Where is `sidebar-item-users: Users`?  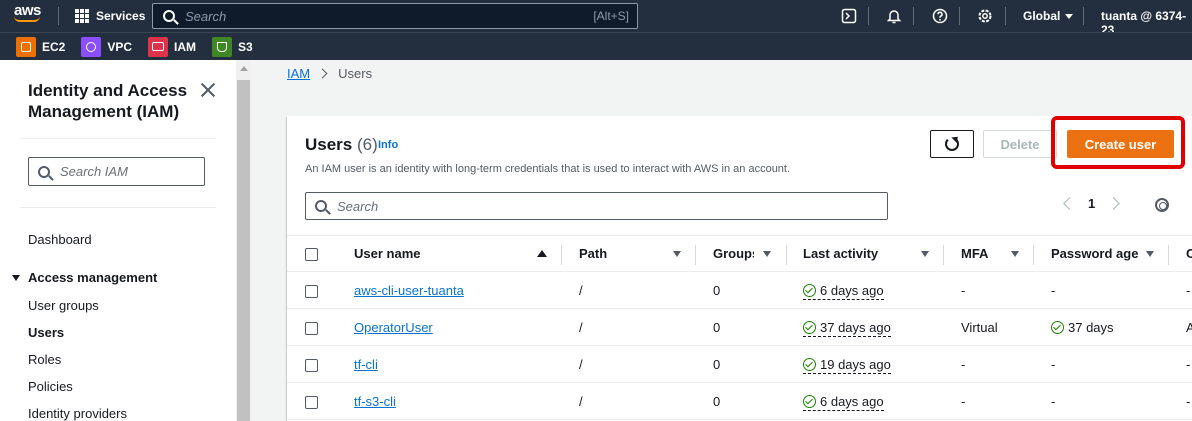 sidebar-item-users: Users is located at coordinates (46, 332).